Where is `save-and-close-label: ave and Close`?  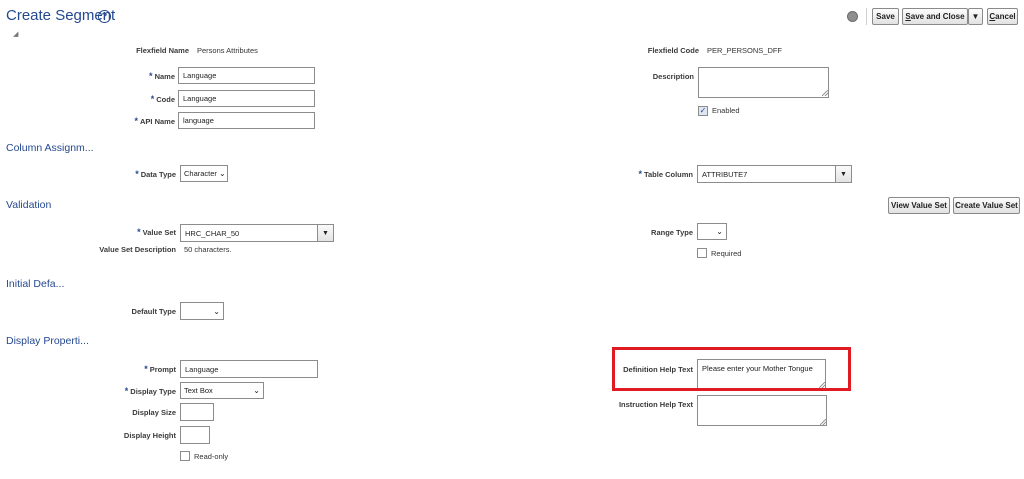 save-and-close-label: ave and Close is located at coordinates (937, 16).